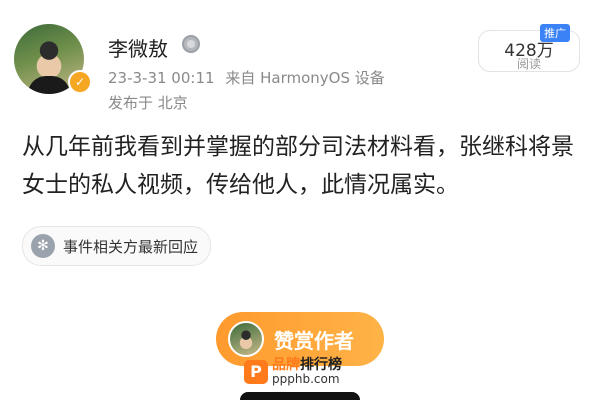  What do you see at coordinates (321, 365) in the screenshot?
I see `watermark-brand-part2: 排行榜` at bounding box center [321, 365].